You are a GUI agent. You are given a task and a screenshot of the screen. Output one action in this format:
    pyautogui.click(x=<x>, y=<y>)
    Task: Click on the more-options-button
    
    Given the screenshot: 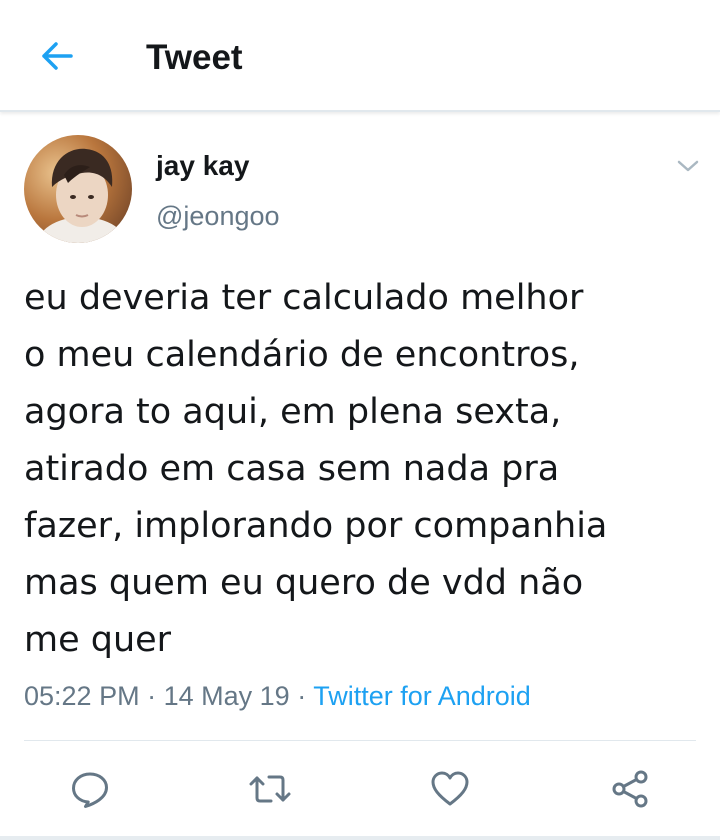 What is the action you would take?
    pyautogui.click(x=688, y=166)
    